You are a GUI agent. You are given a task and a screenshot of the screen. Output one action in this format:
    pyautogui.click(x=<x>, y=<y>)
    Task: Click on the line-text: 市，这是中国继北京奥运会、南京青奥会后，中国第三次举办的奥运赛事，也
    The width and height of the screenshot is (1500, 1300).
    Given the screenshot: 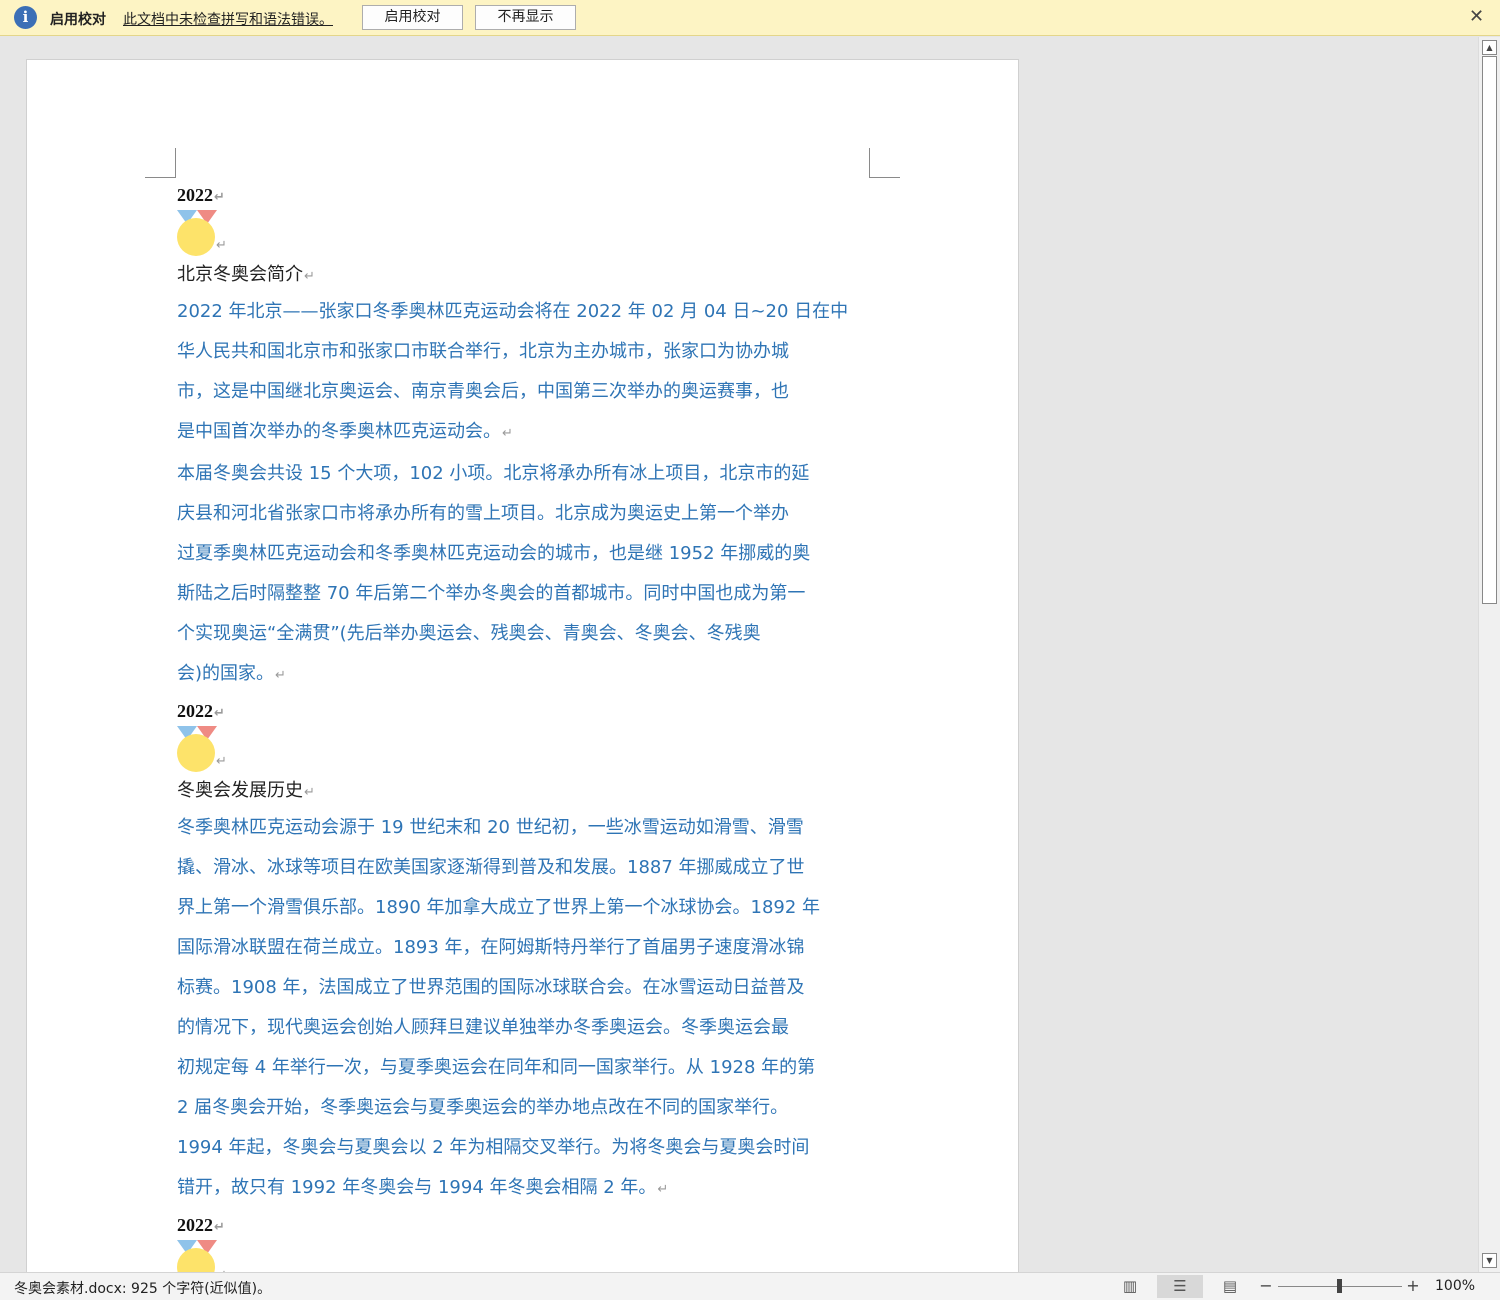 What is the action you would take?
    pyautogui.click(x=483, y=391)
    